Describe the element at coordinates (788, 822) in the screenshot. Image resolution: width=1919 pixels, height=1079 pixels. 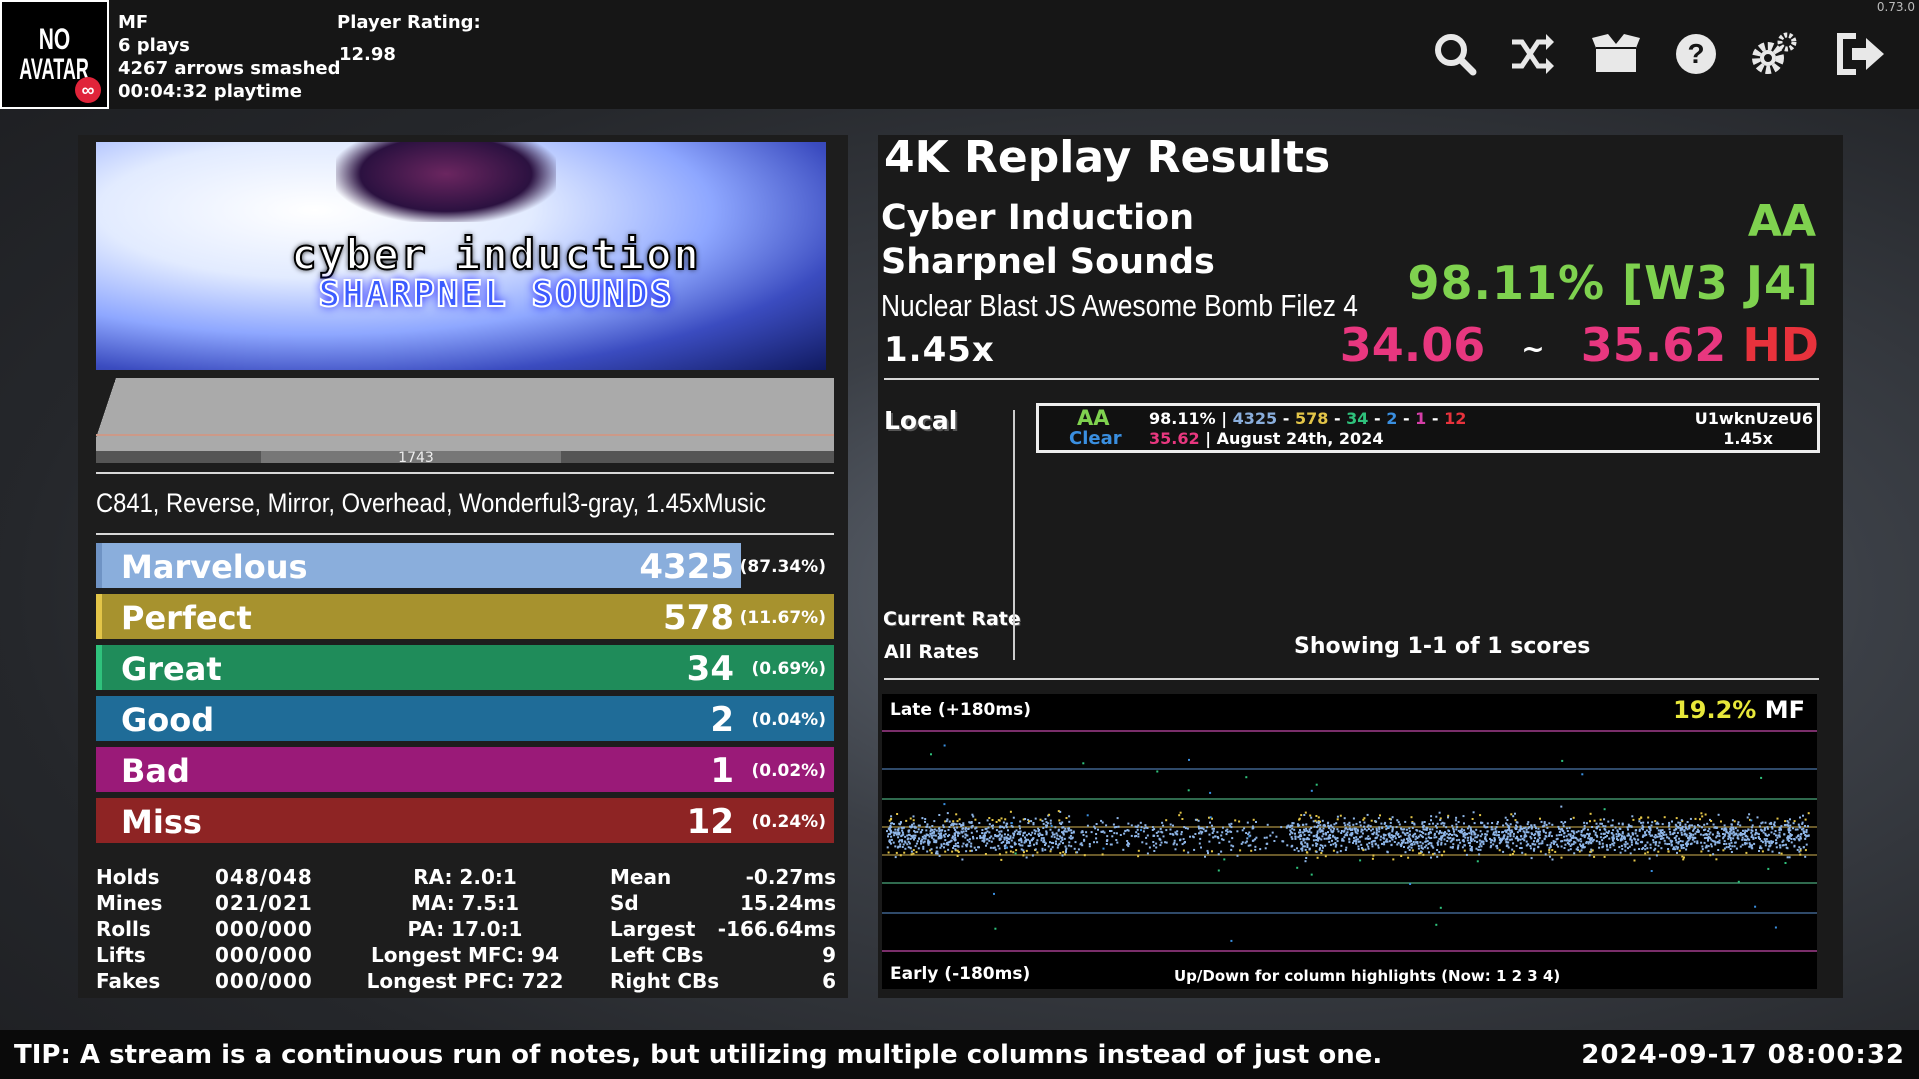
I see `judgment-percent: (0.24%)` at that location.